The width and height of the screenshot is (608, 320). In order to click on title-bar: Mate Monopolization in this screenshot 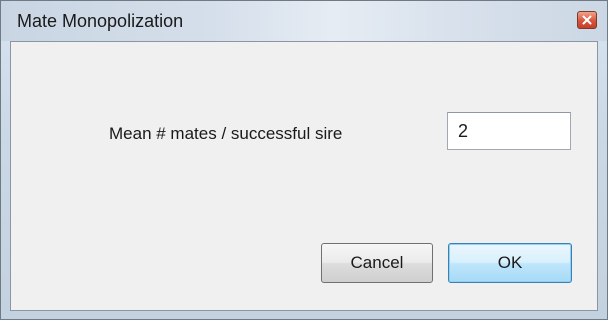, I will do `click(304, 21)`.